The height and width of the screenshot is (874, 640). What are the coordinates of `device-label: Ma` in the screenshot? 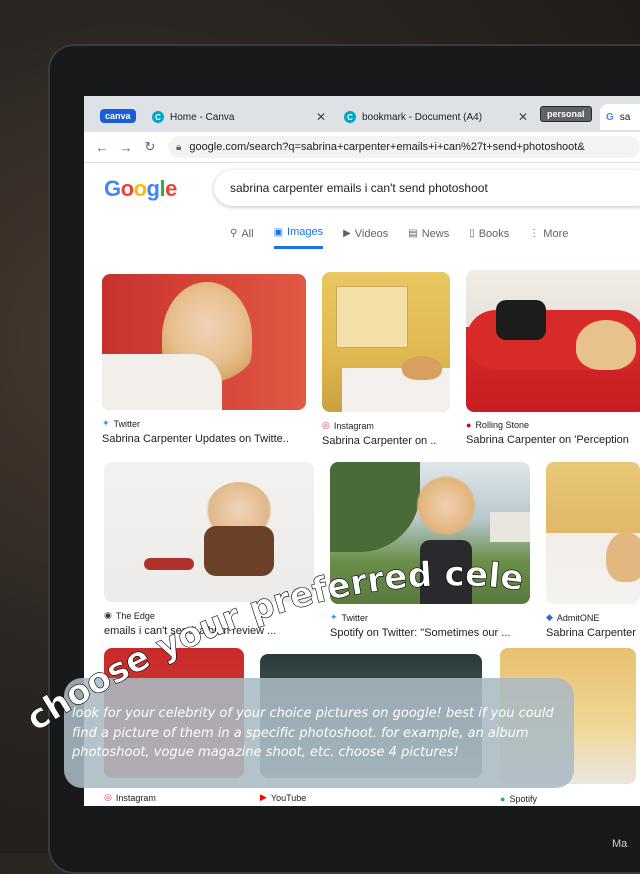 It's located at (620, 844).